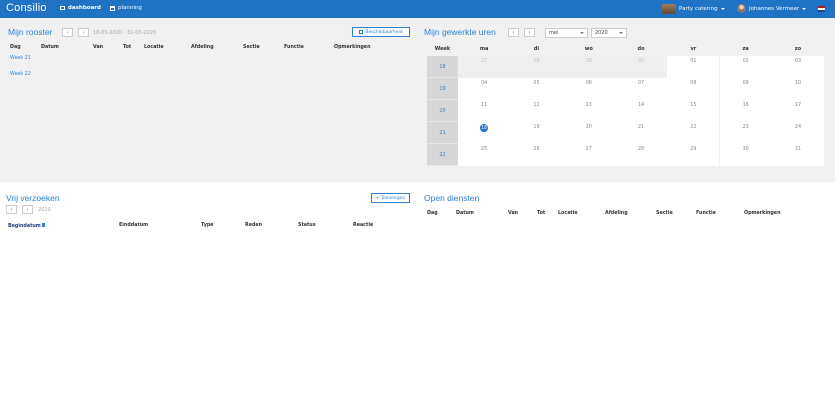 Image resolution: width=835 pixels, height=413 pixels. What do you see at coordinates (798, 67) in the screenshot?
I see `cal-day-cell: 03` at bounding box center [798, 67].